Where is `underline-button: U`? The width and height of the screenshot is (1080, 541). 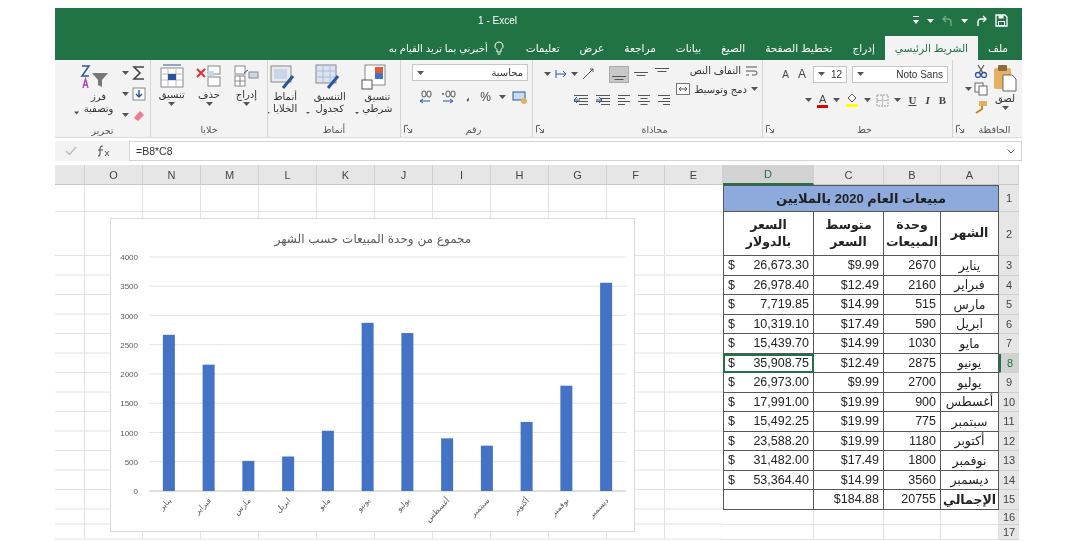
underline-button: U is located at coordinates (912, 100).